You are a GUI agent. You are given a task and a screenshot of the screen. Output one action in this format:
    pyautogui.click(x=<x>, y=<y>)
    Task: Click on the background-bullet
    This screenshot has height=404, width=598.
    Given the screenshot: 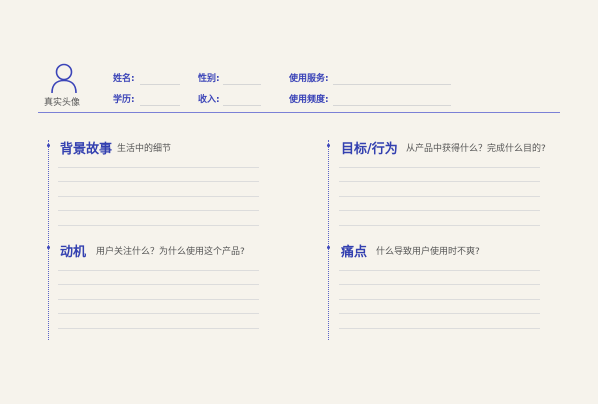 What is the action you would take?
    pyautogui.click(x=48, y=145)
    